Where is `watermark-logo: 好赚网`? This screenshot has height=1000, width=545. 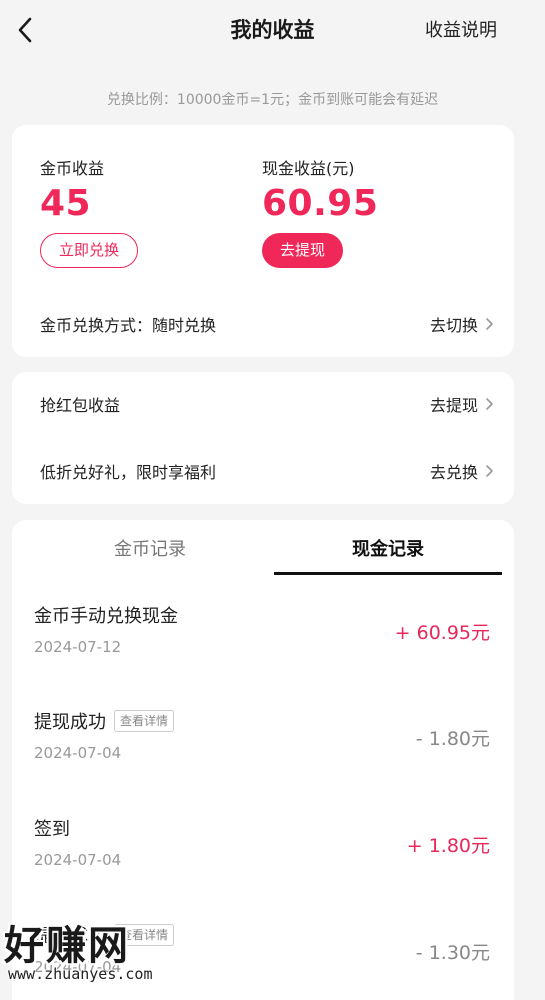
watermark-logo: 好赚网 is located at coordinates (67, 946).